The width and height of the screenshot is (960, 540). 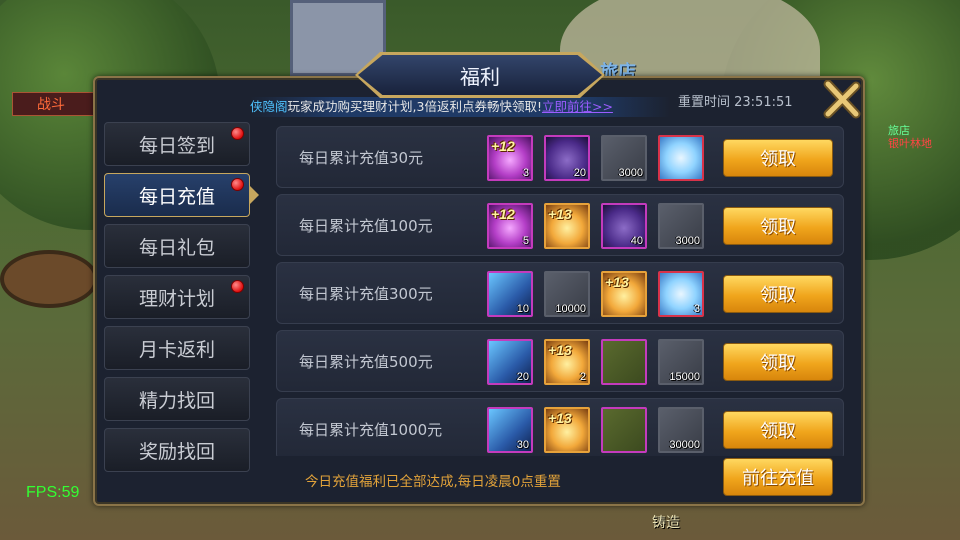 What do you see at coordinates (57, 104) in the screenshot?
I see `npc-left-label: 战斗` at bounding box center [57, 104].